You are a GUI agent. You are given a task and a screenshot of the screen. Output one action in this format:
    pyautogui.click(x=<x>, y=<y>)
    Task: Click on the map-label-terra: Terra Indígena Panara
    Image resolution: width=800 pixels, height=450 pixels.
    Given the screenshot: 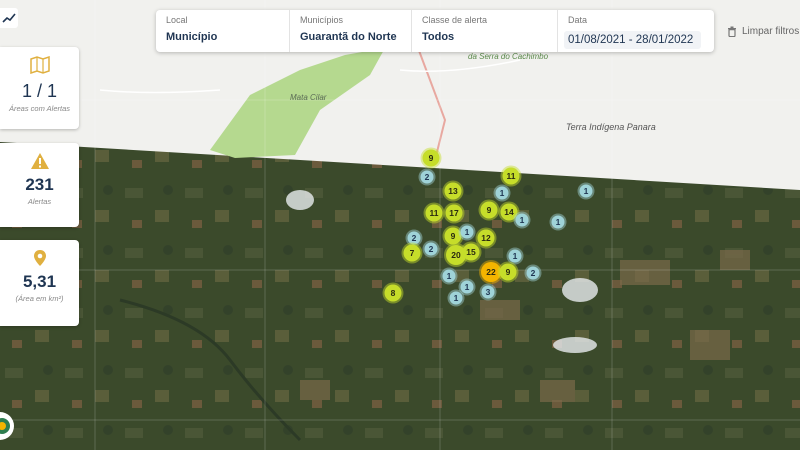 What is the action you would take?
    pyautogui.click(x=611, y=127)
    